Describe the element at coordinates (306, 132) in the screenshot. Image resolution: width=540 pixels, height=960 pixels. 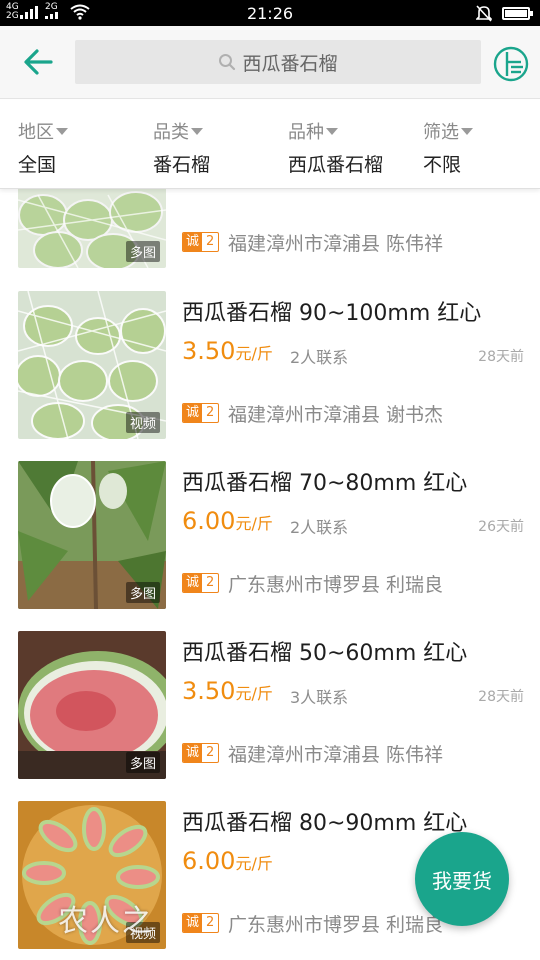
I see `filter-variety-label: 品种` at that location.